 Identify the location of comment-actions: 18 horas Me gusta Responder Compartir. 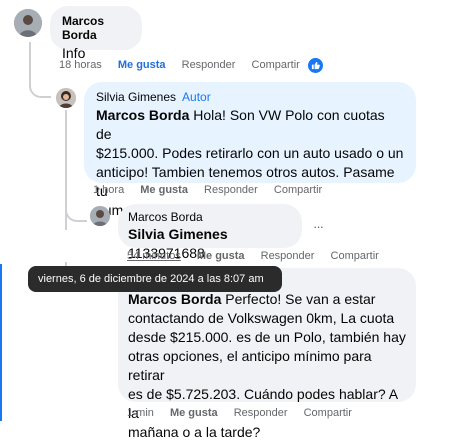
(186, 65).